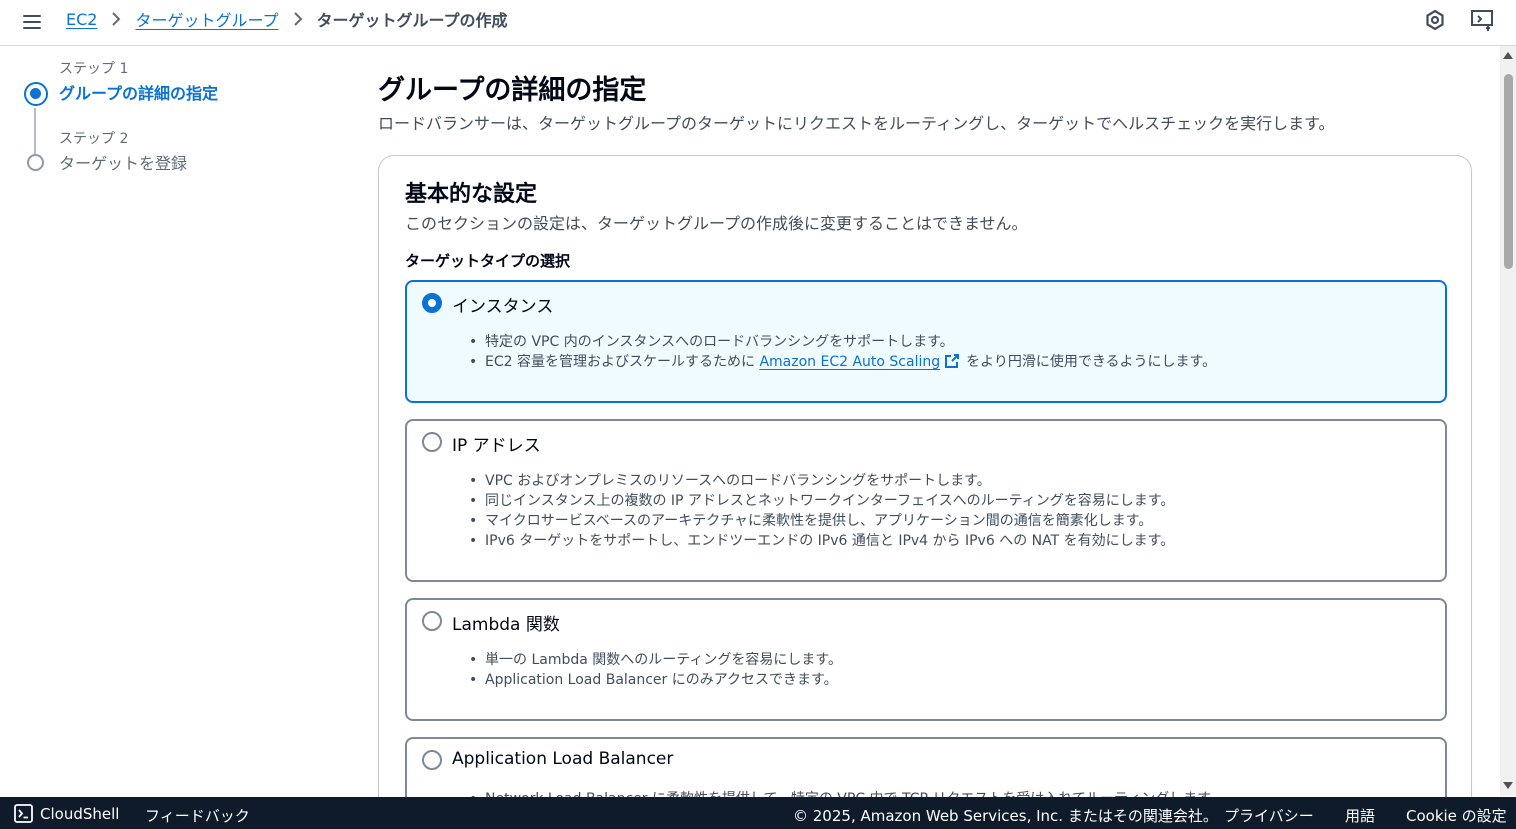 The image size is (1516, 829). What do you see at coordinates (1508, 171) in the screenshot?
I see `scrollbar-thumb` at bounding box center [1508, 171].